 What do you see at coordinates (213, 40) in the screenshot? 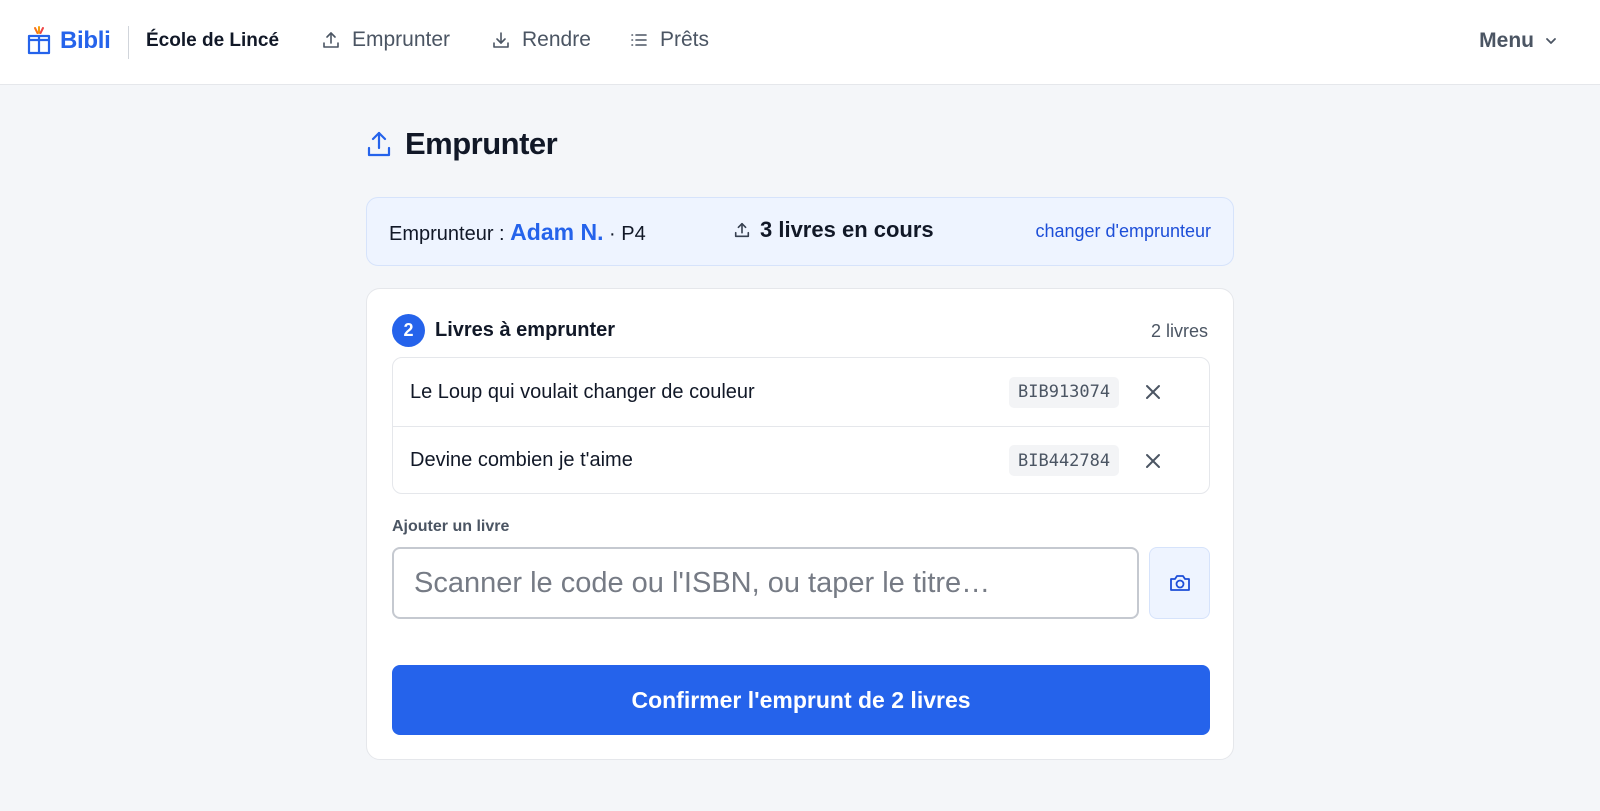
I see `school-name: École de Lincé` at bounding box center [213, 40].